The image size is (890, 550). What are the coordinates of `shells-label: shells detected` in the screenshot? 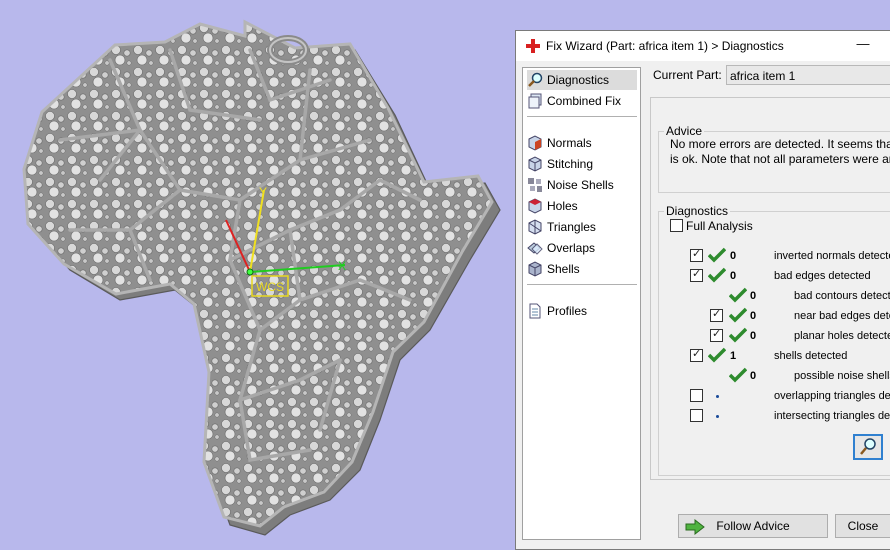 It's located at (811, 356).